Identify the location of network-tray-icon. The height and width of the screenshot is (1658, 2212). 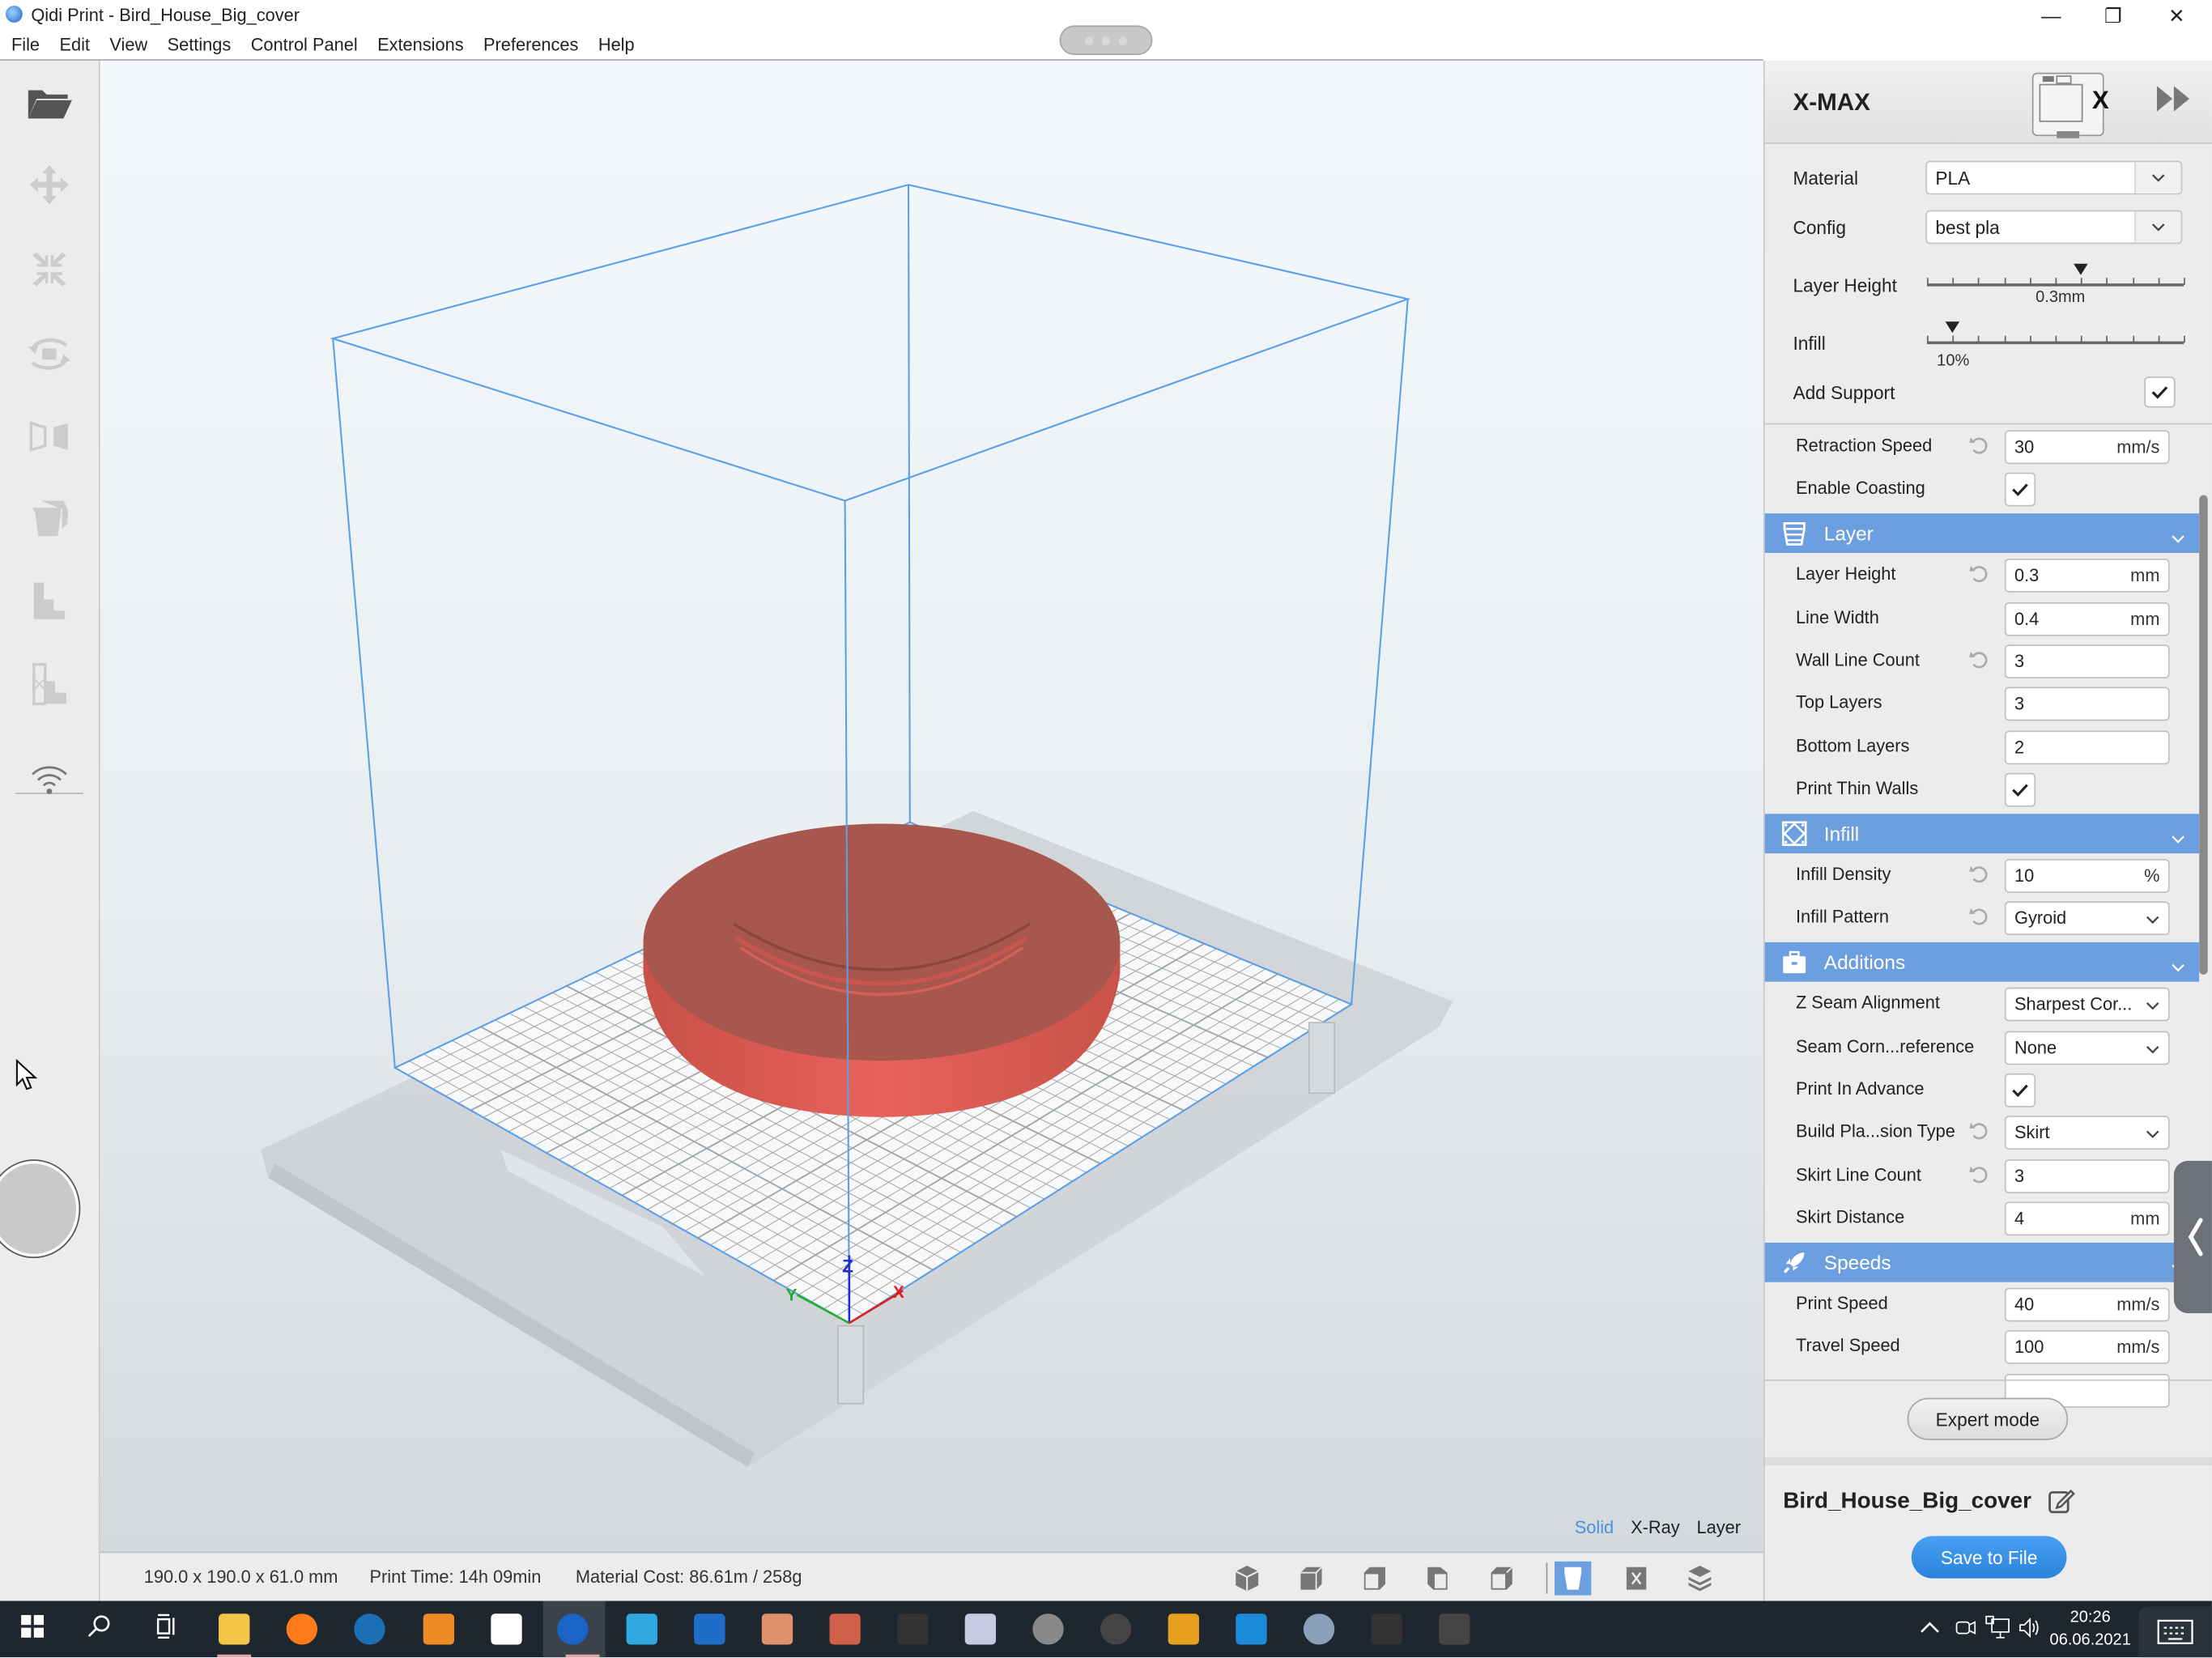
(1997, 1631).